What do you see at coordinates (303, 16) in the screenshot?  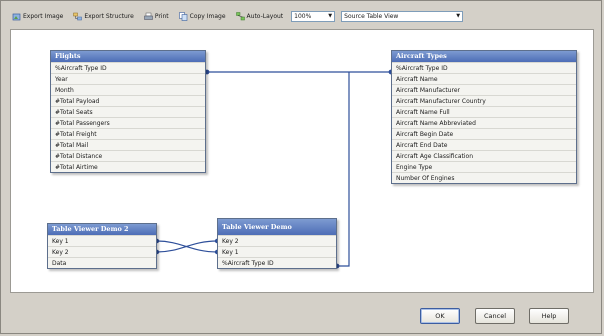 I see `zoom-value: 100%` at bounding box center [303, 16].